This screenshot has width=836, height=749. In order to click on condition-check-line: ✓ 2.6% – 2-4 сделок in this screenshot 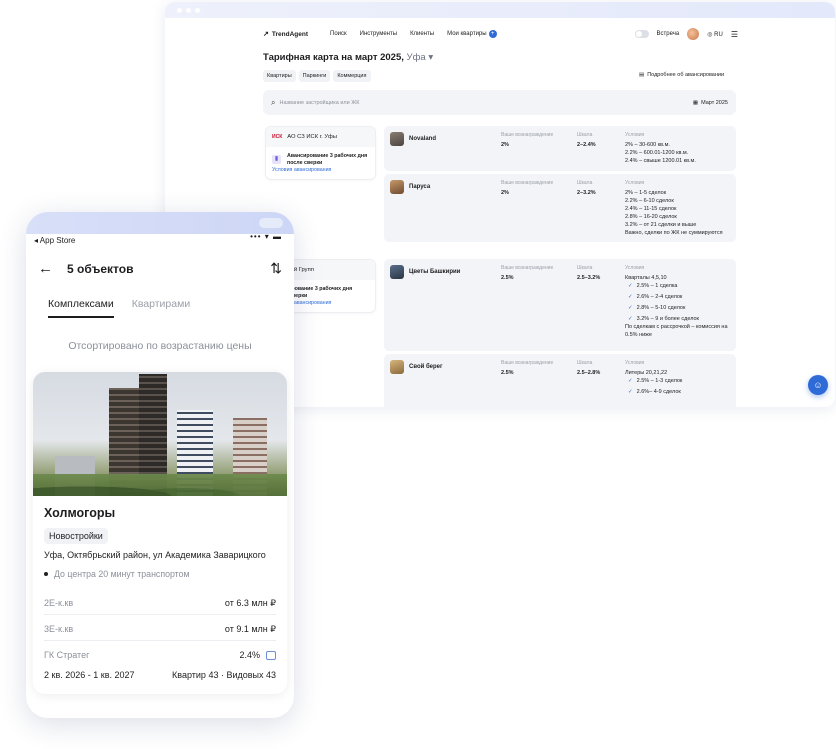, I will do `click(680, 298)`.